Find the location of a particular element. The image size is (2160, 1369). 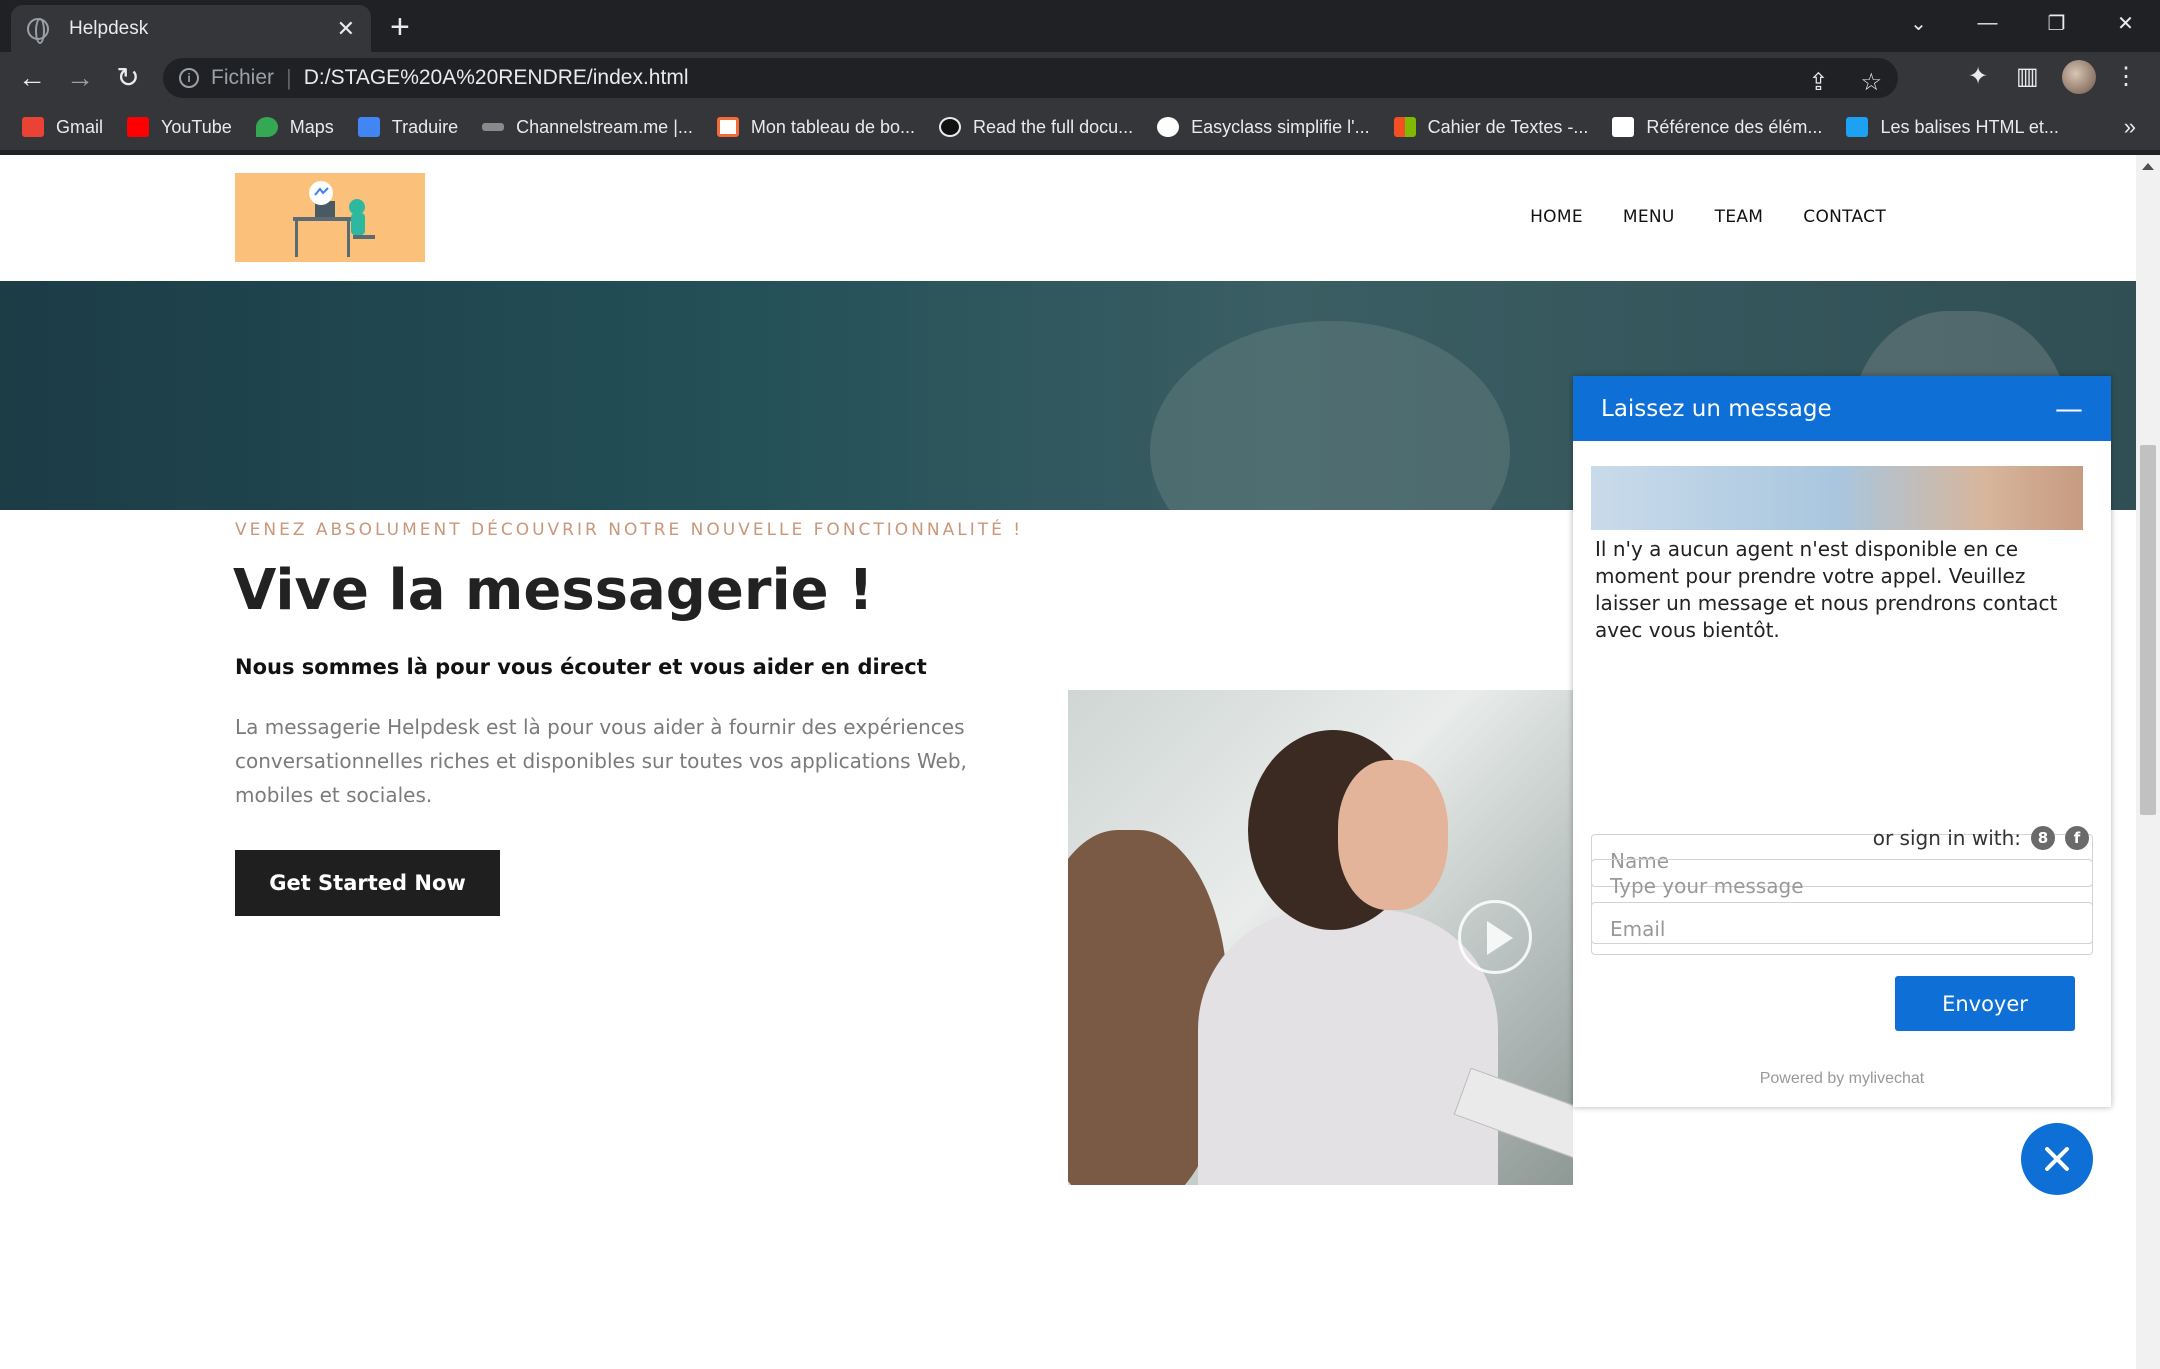

tab-helpdesk: Helpdesk ✕ is located at coordinates (191, 28).